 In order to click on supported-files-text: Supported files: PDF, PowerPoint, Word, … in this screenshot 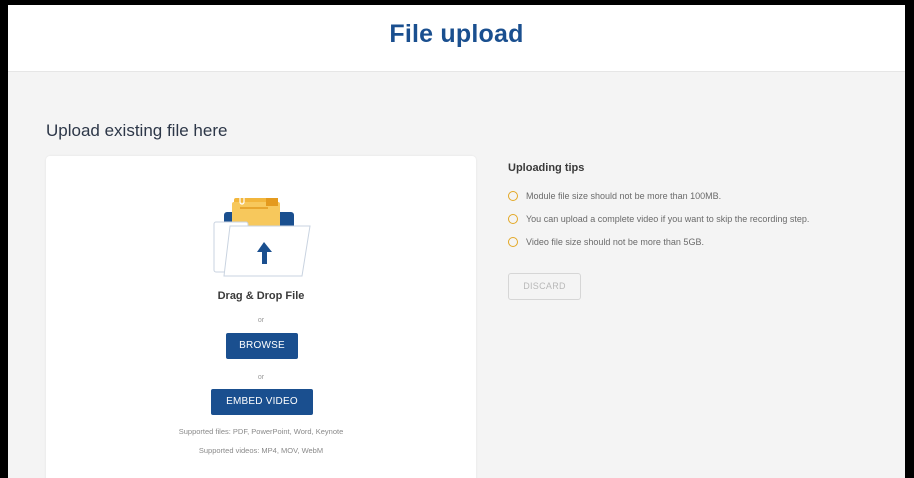, I will do `click(261, 431)`.